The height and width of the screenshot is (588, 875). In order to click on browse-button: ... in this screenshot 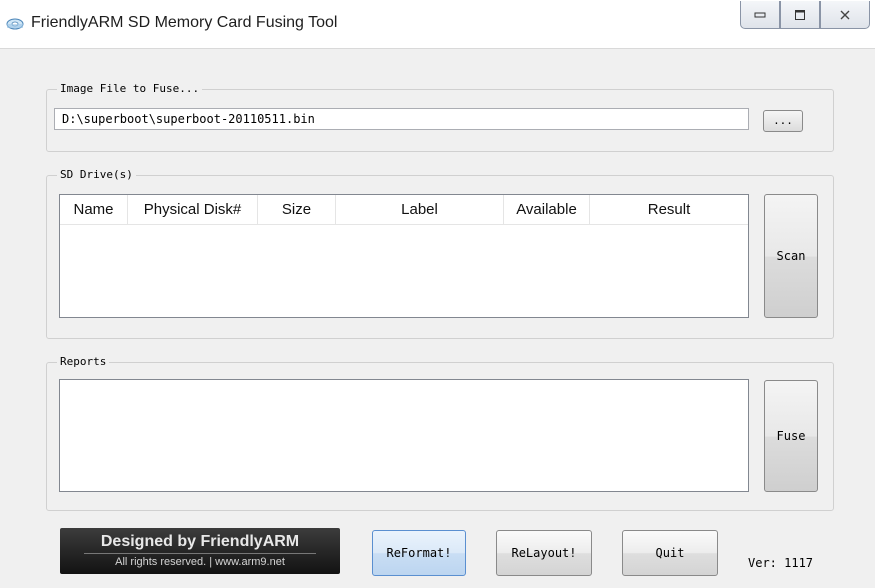, I will do `click(783, 121)`.